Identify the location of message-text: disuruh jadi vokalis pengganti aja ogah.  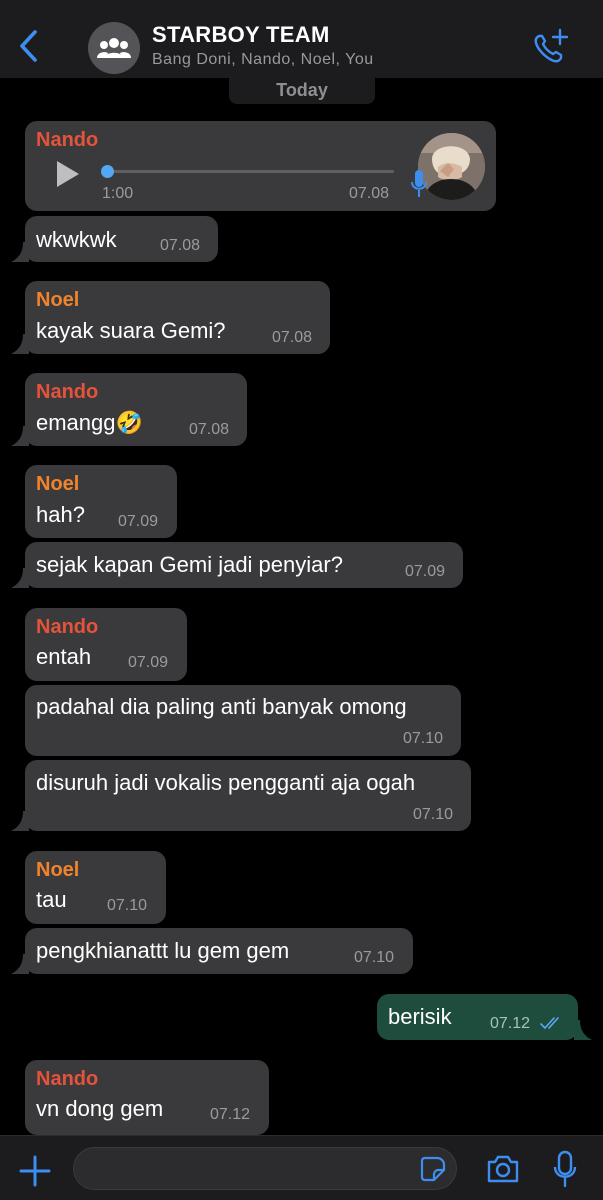
(226, 782).